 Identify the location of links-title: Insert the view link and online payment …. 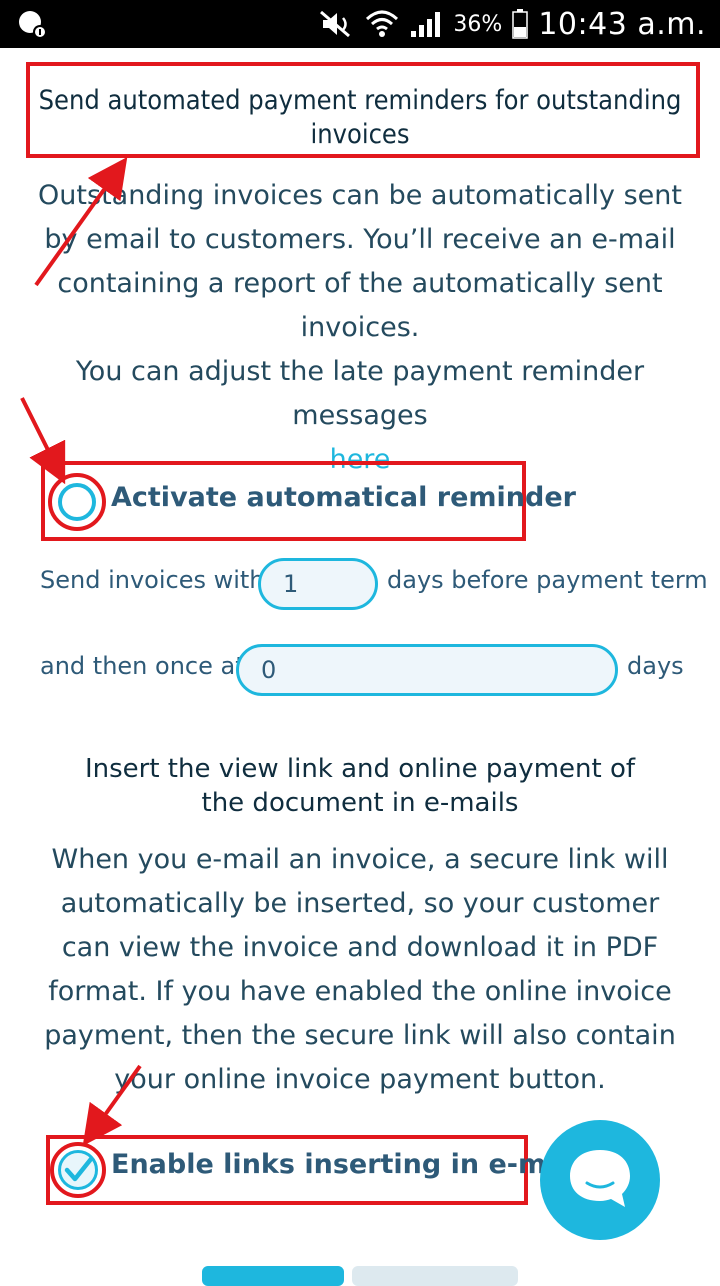
(360, 786).